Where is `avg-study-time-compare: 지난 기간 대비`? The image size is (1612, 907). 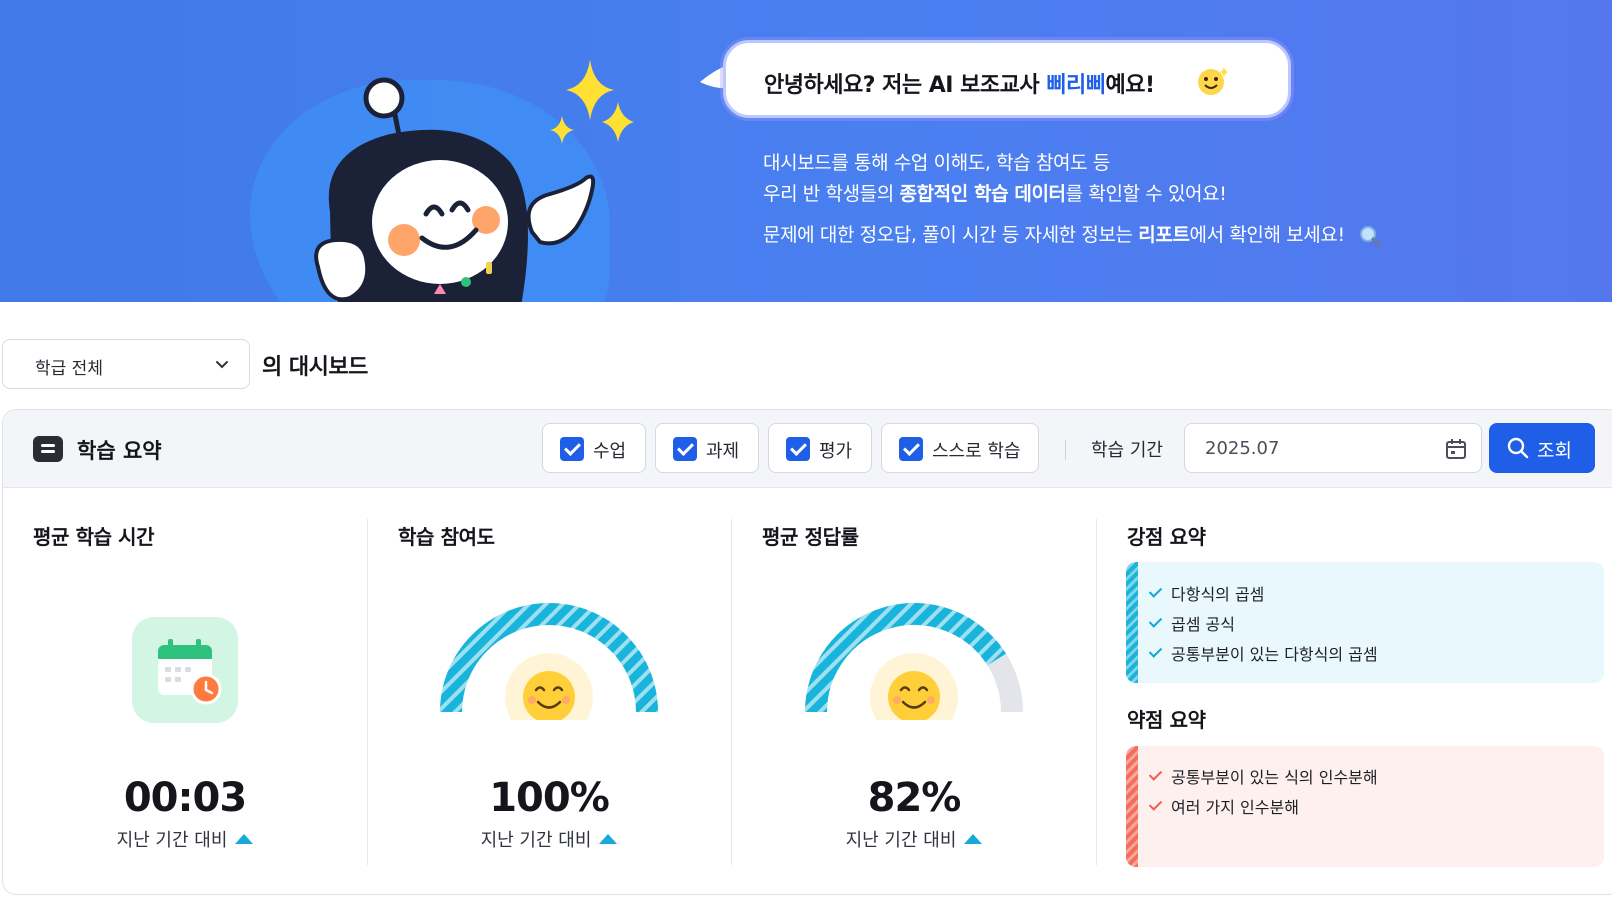 avg-study-time-compare: 지난 기간 대비 is located at coordinates (185, 839).